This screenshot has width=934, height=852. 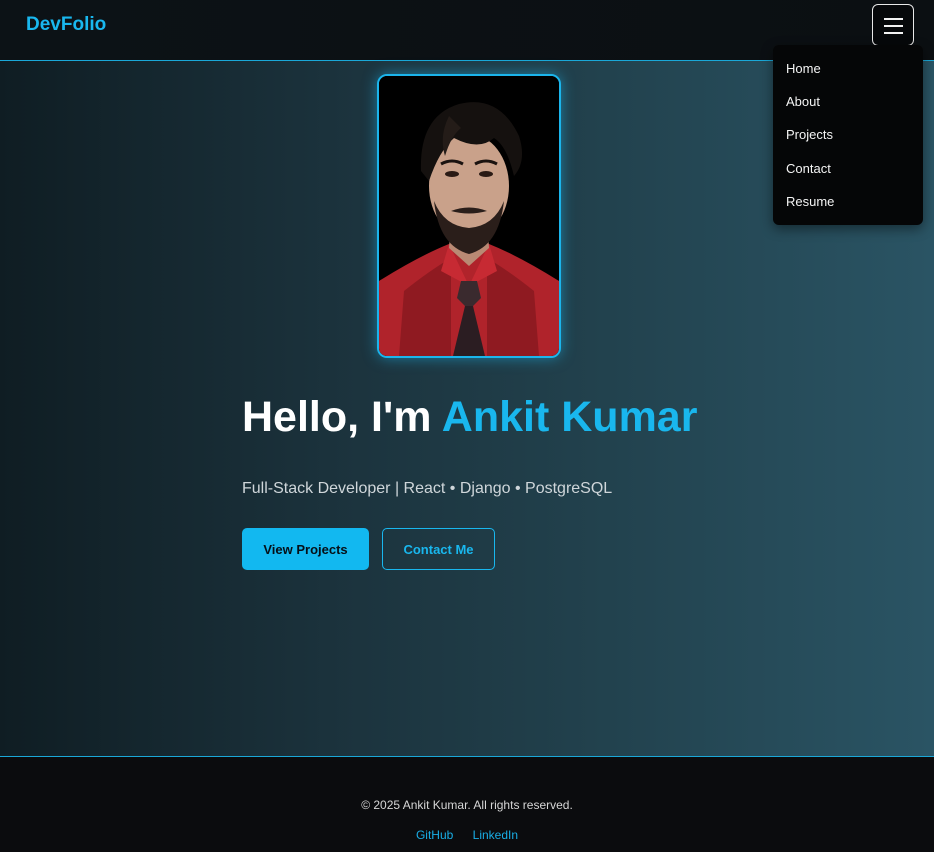 I want to click on footer-links: GitHub LinkedIn, so click(x=467, y=835).